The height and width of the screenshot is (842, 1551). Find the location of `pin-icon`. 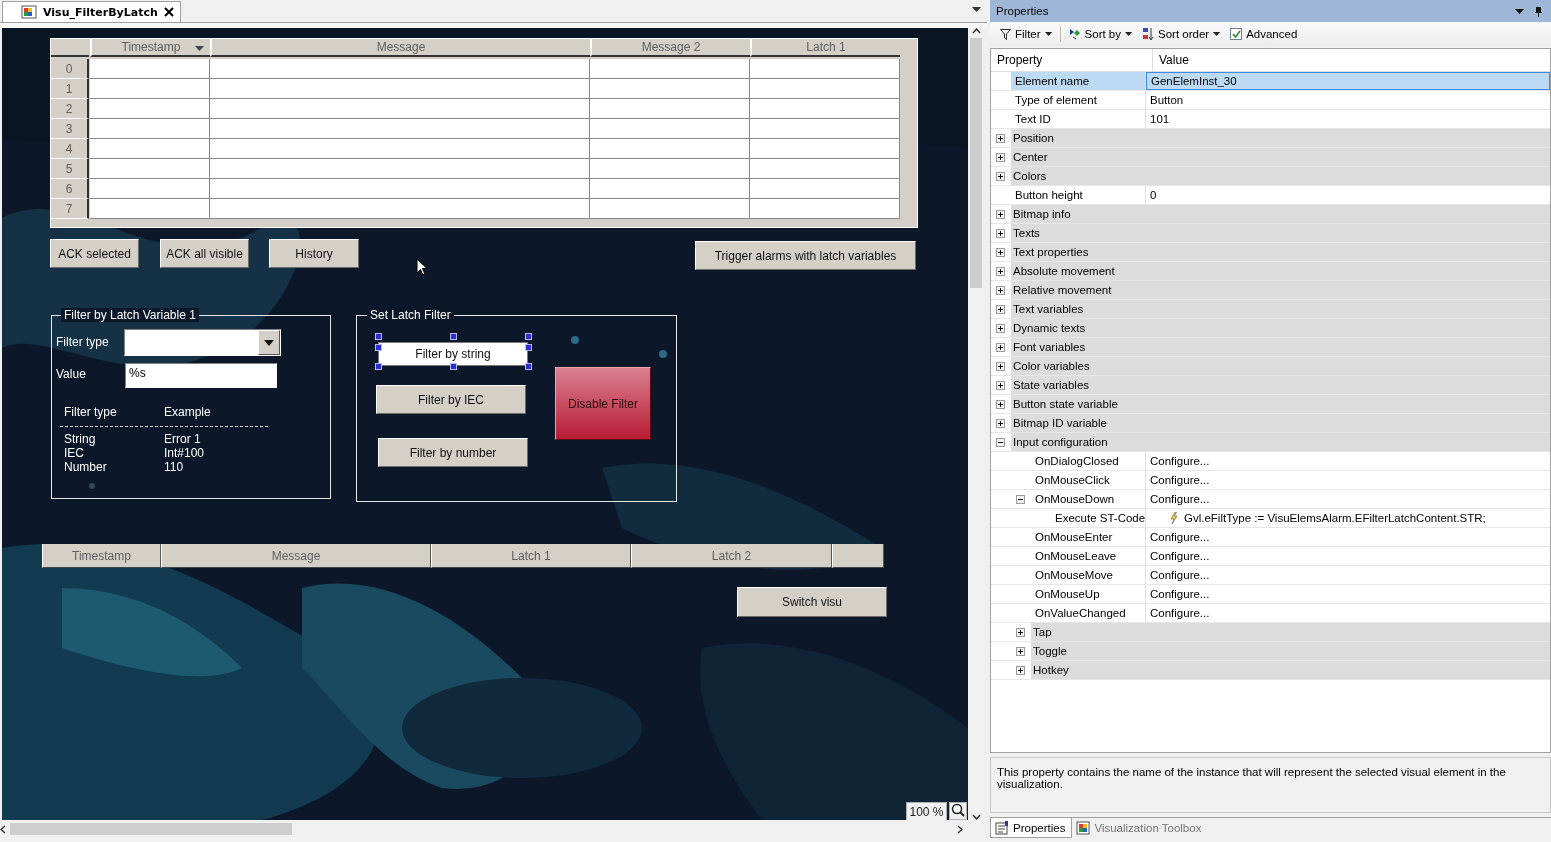

pin-icon is located at coordinates (1538, 11).